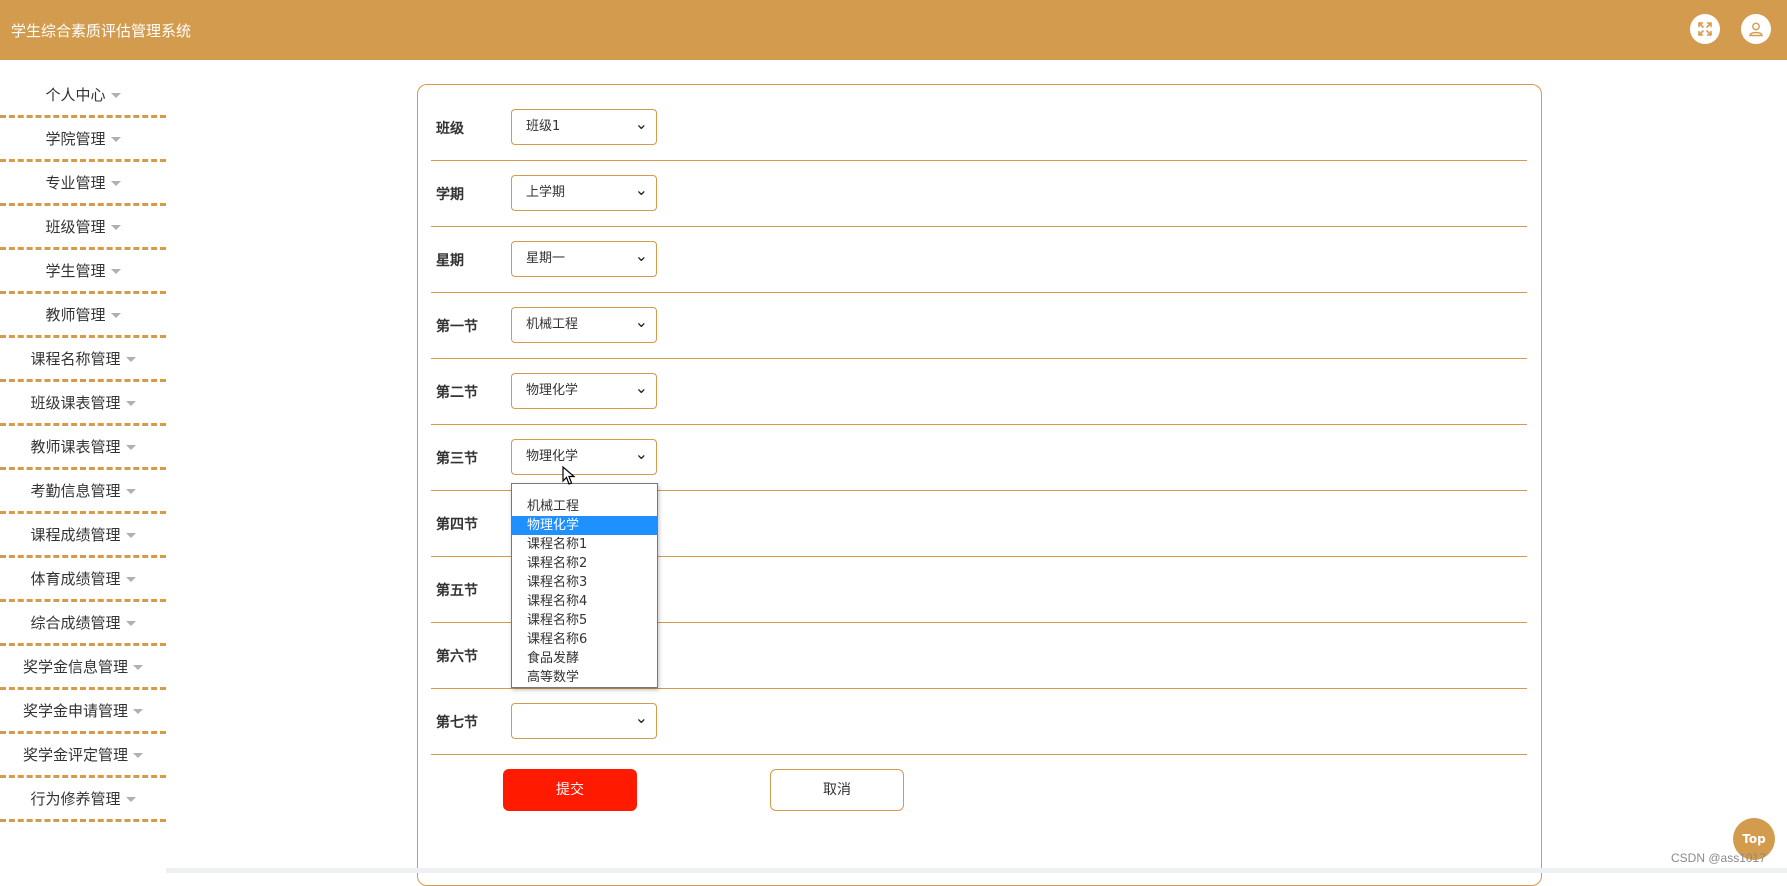 Image resolution: width=1787 pixels, height=886 pixels. I want to click on sidebar-item-label: 体育成绩管理, so click(75, 579).